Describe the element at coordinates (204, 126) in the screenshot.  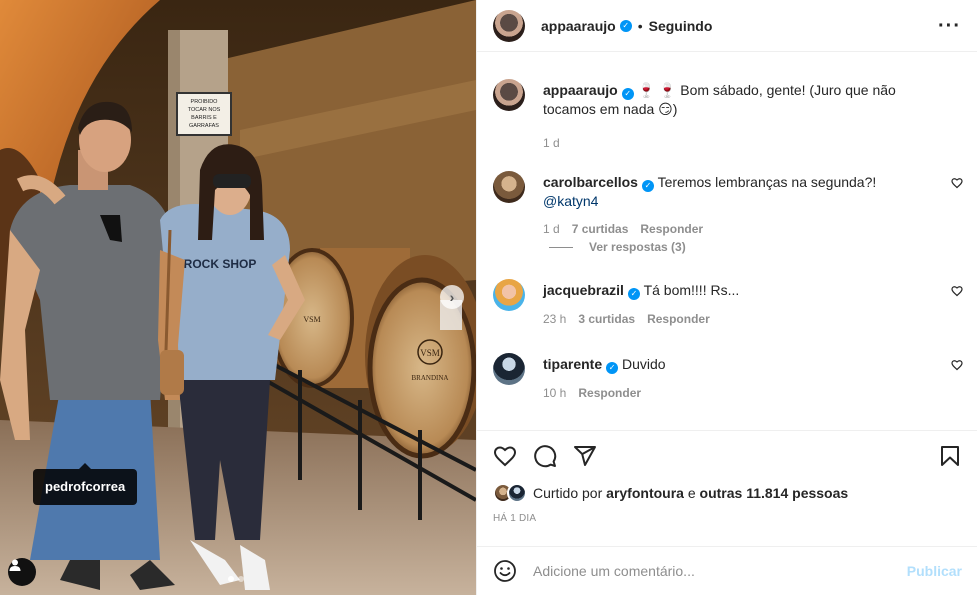
I see `svg-text: GARRAFAS` at that location.